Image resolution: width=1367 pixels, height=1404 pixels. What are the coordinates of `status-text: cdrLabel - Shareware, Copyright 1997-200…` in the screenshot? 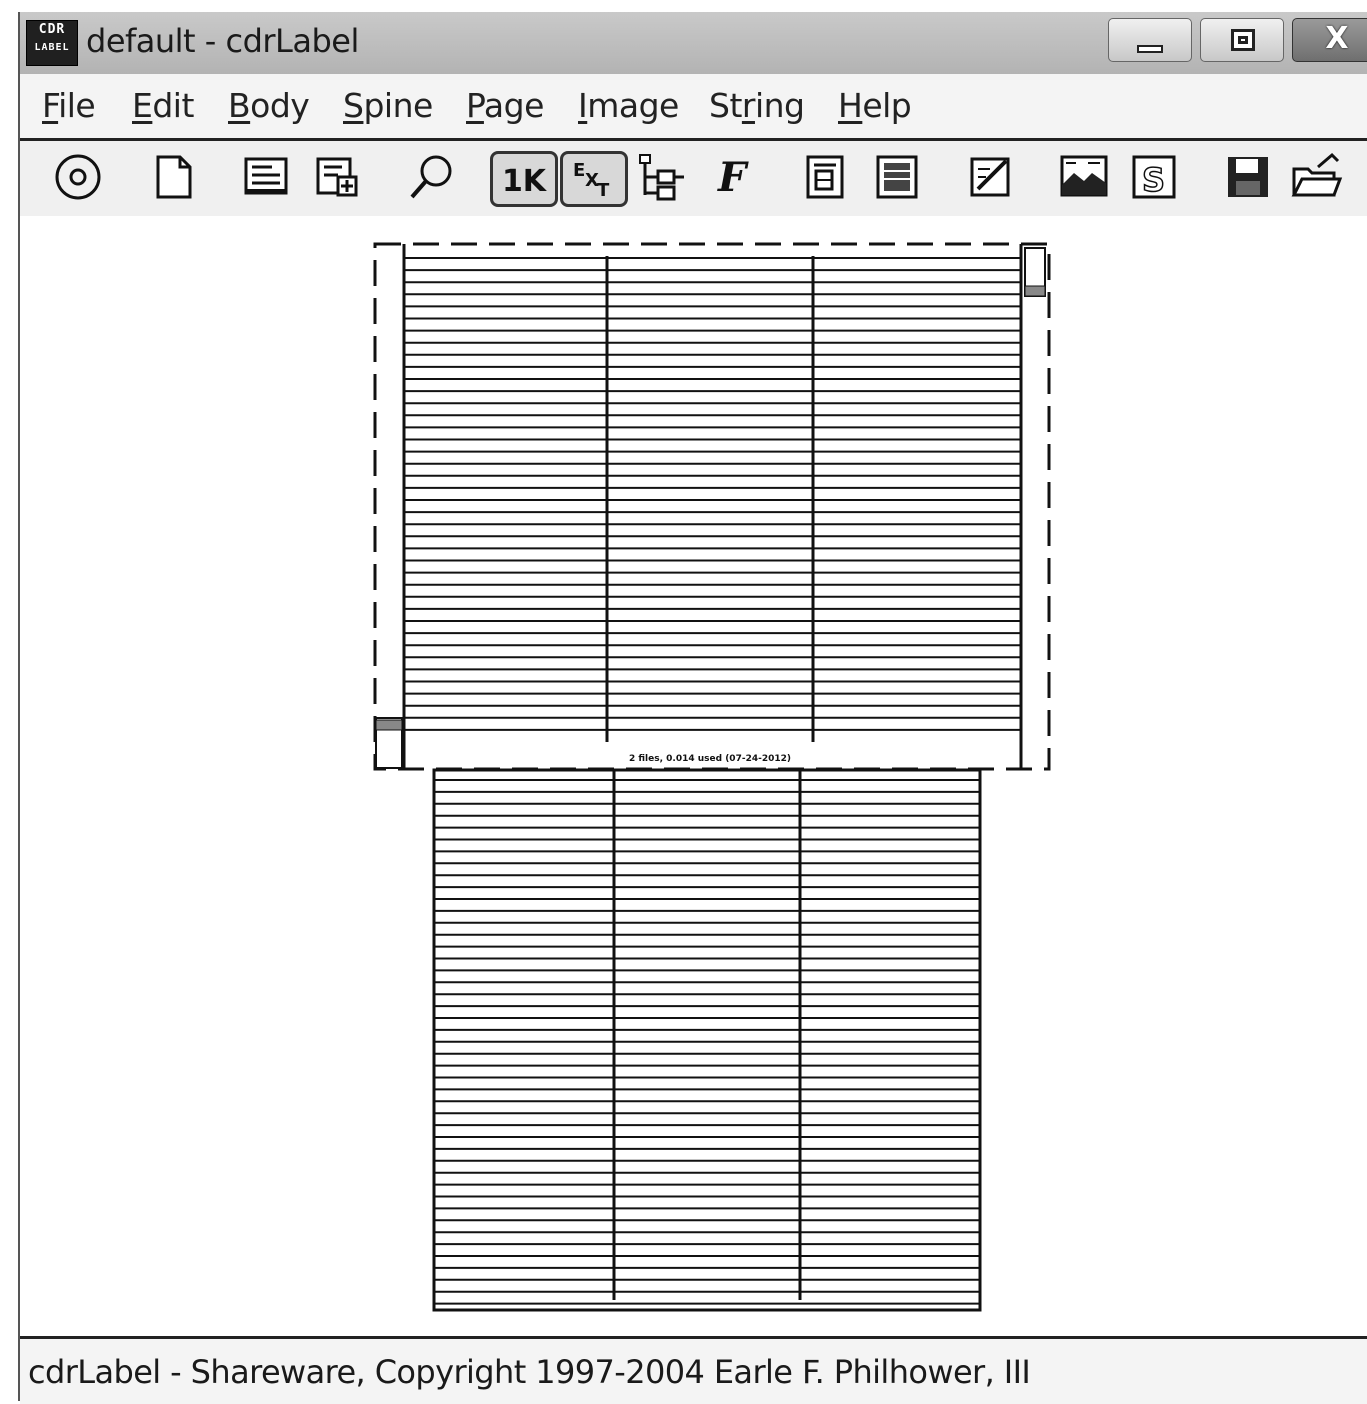 It's located at (529, 1372).